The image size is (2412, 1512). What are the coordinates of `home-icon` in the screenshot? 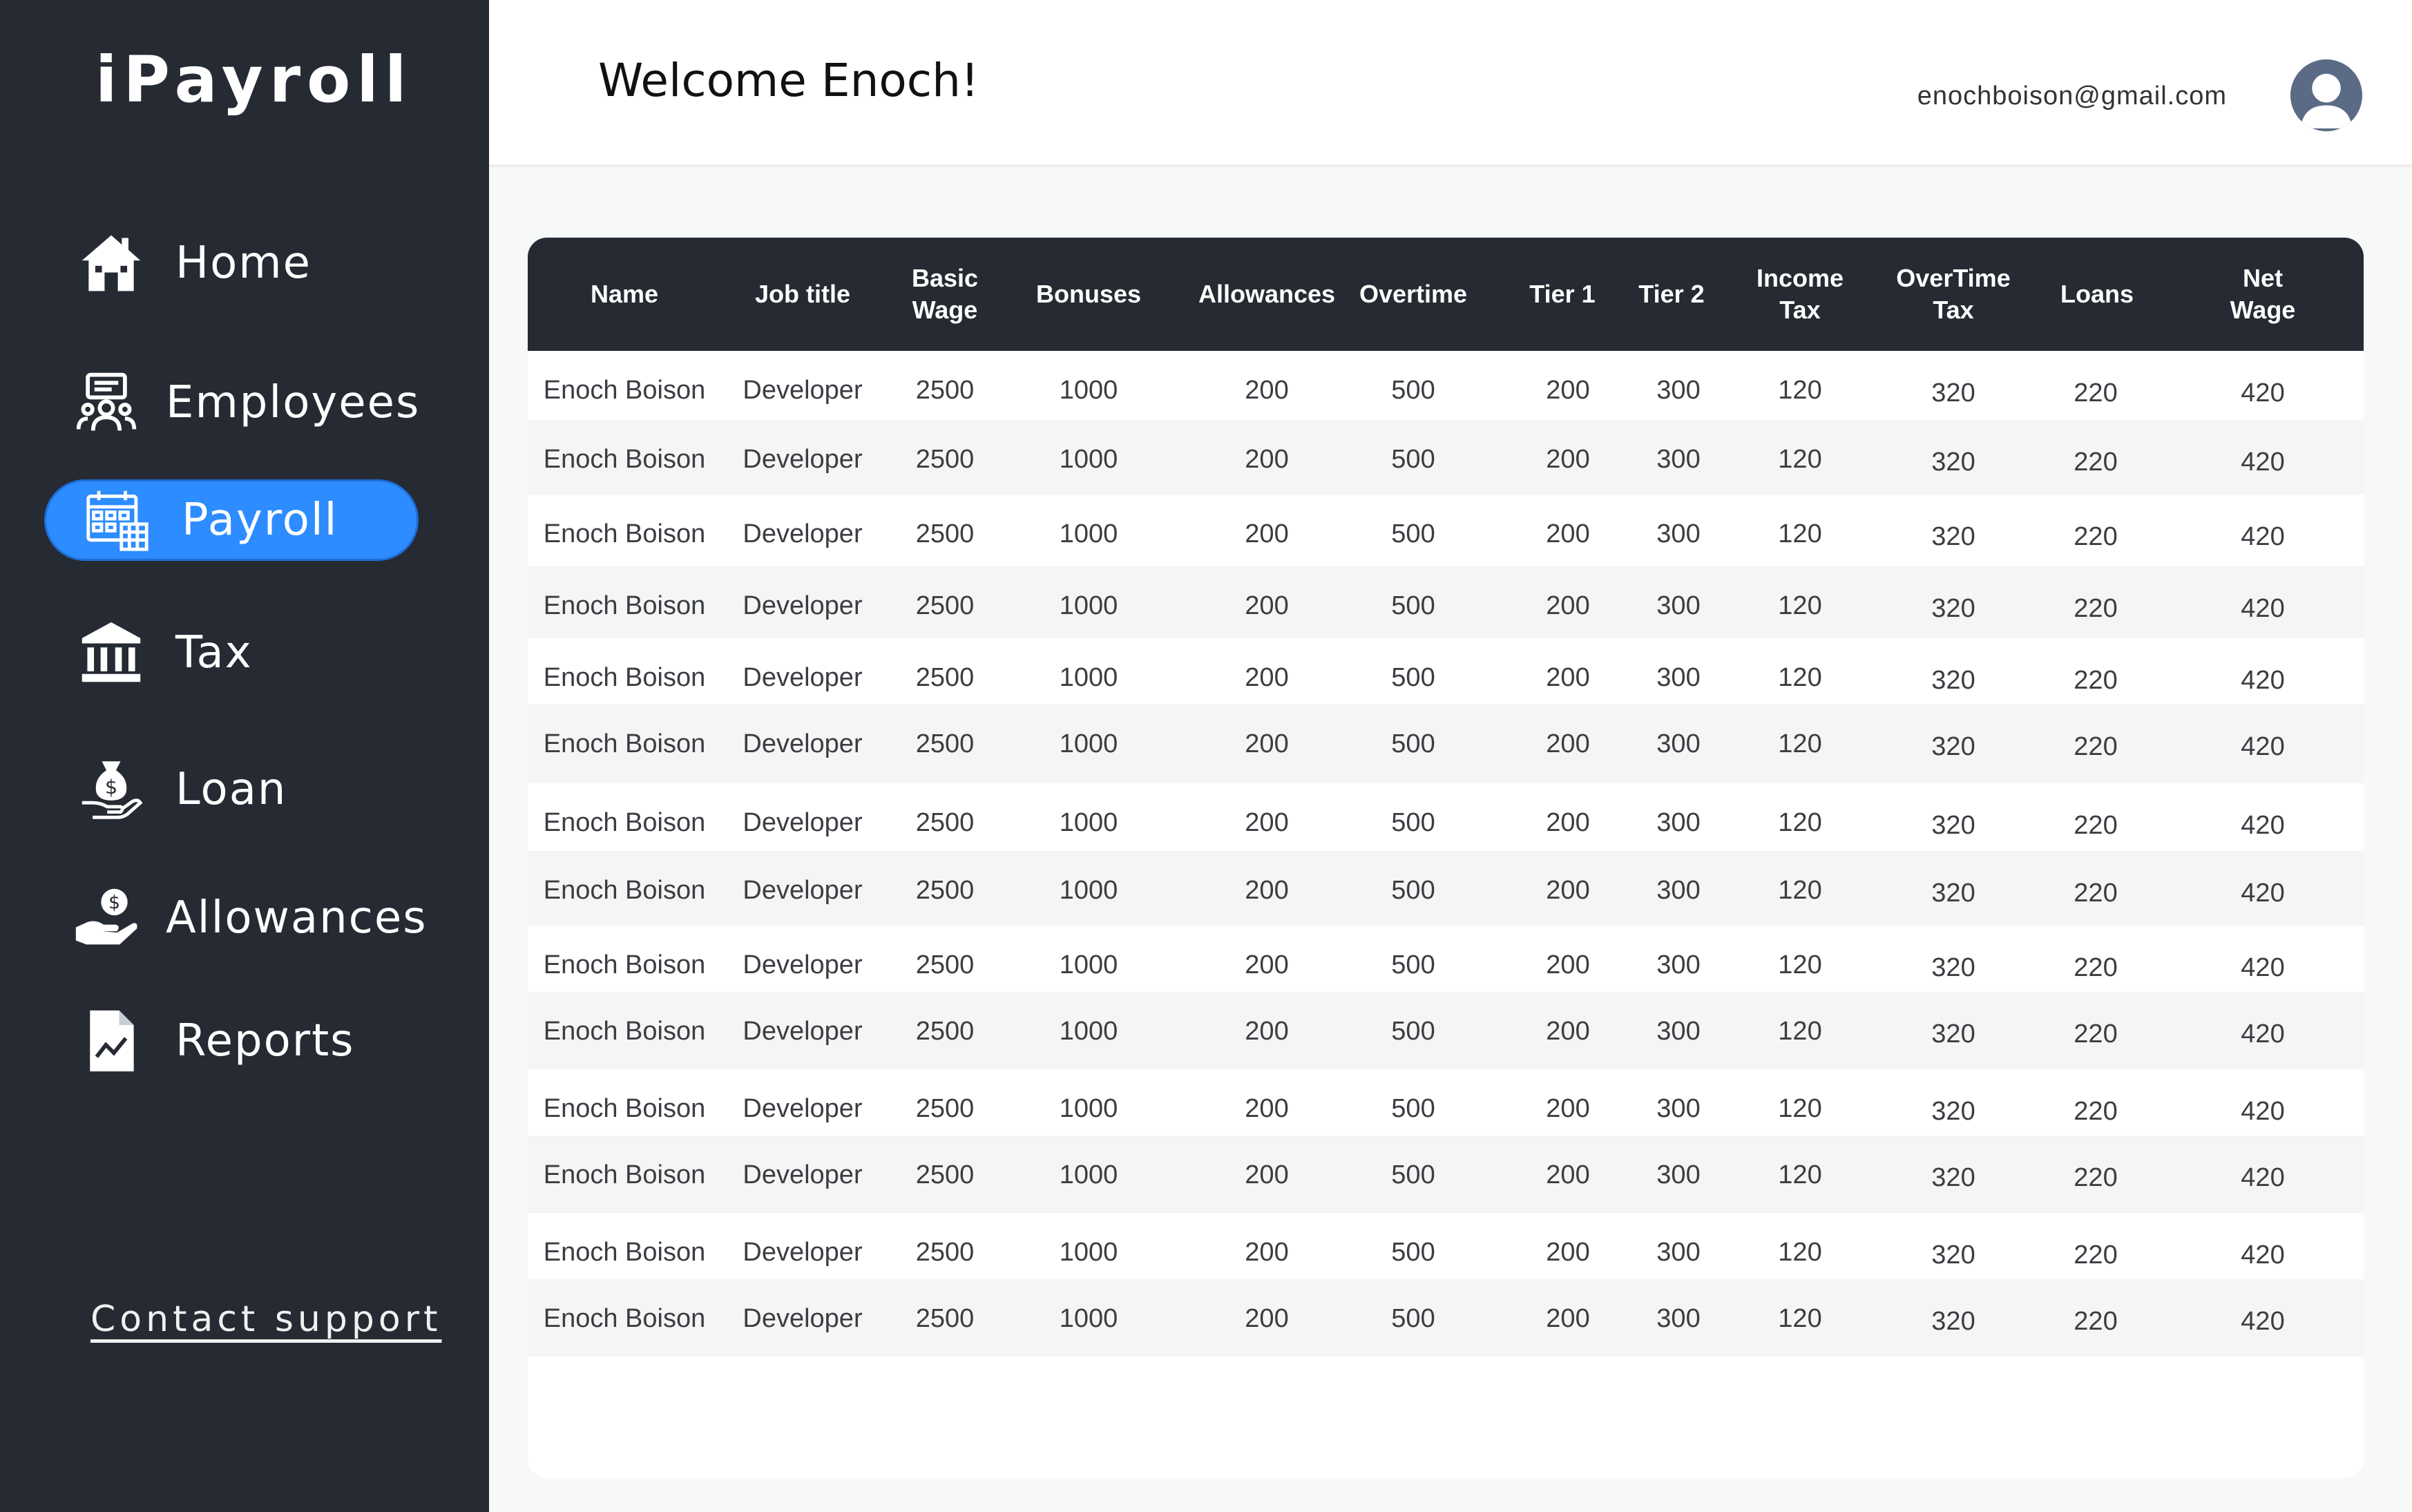 It's located at (111, 263).